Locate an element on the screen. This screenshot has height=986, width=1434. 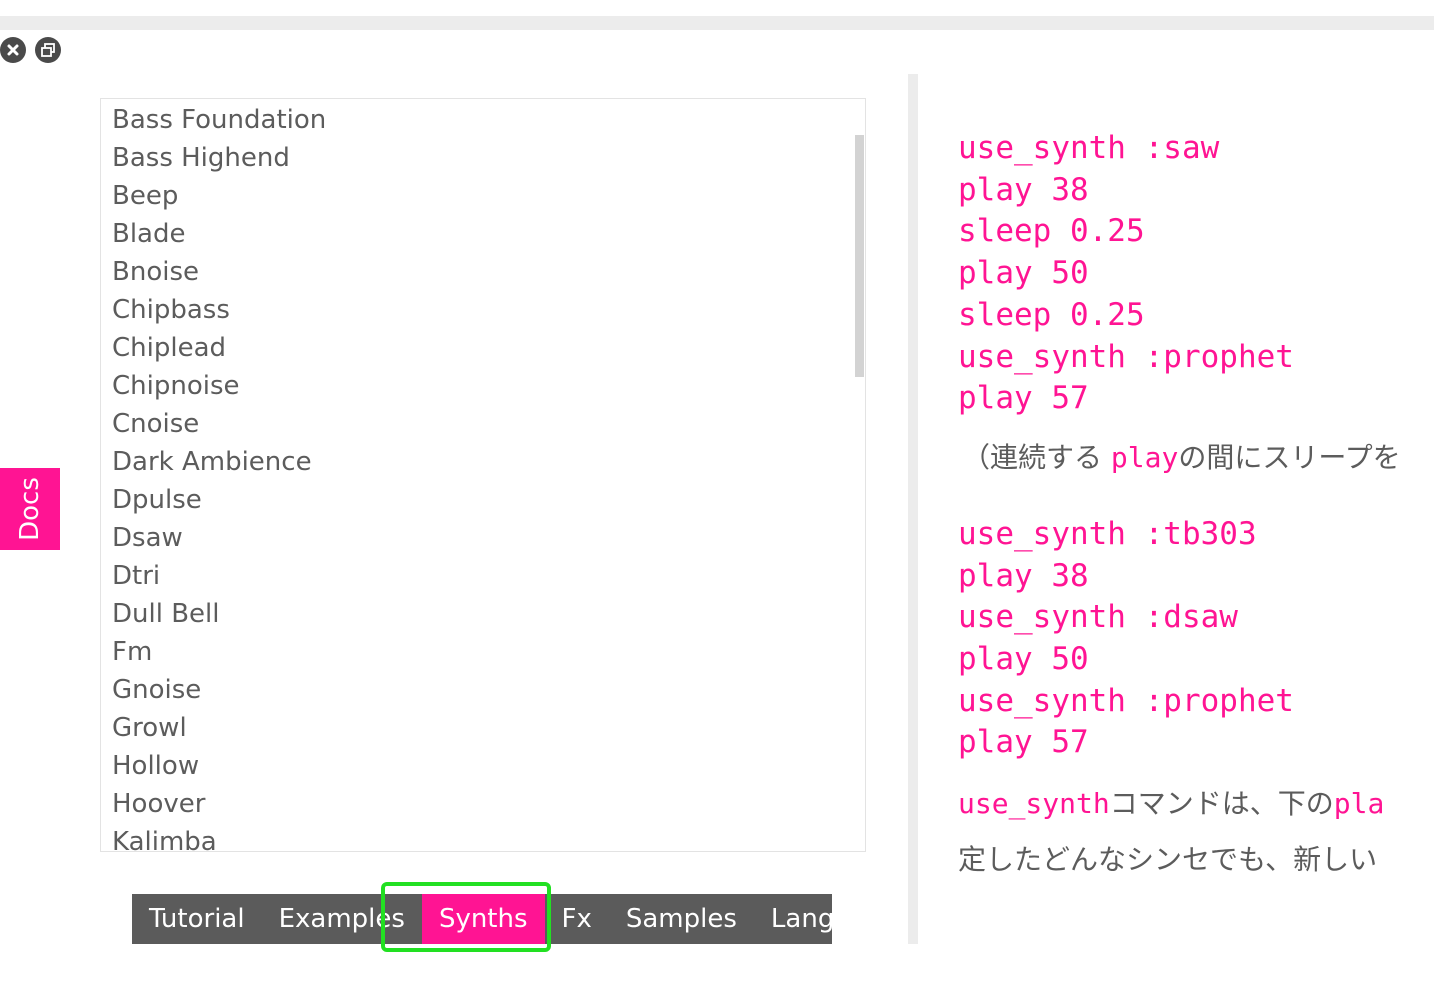
docs-tab-bar: Tutorial Examples Synths Fx Samples Lang is located at coordinates (483, 919).